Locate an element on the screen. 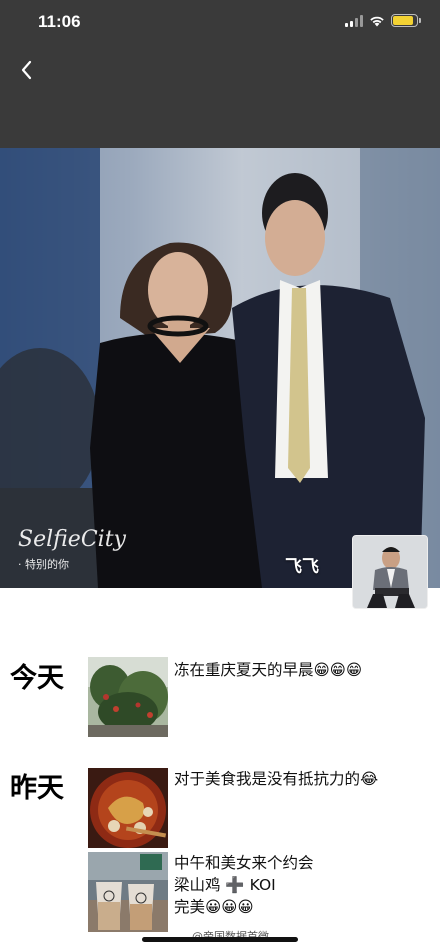  status-icons is located at coordinates (383, 20).